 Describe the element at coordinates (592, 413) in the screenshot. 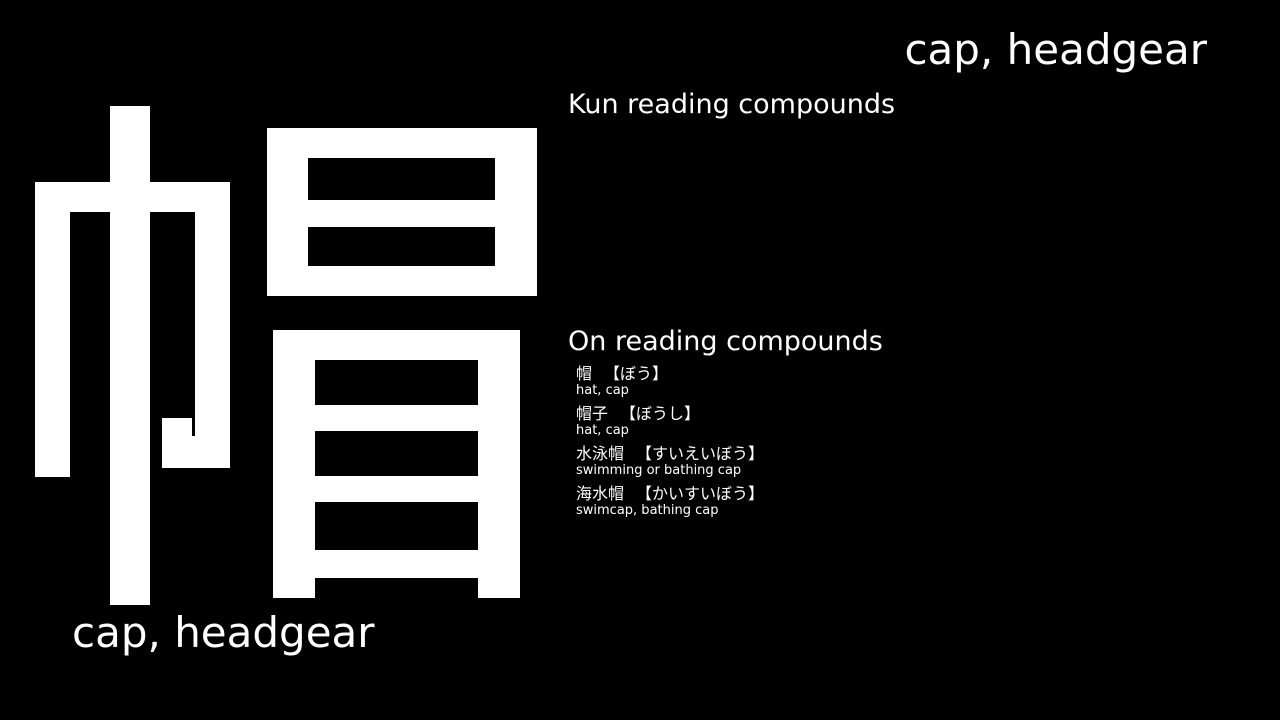

I see `compound-word: 帽子` at that location.